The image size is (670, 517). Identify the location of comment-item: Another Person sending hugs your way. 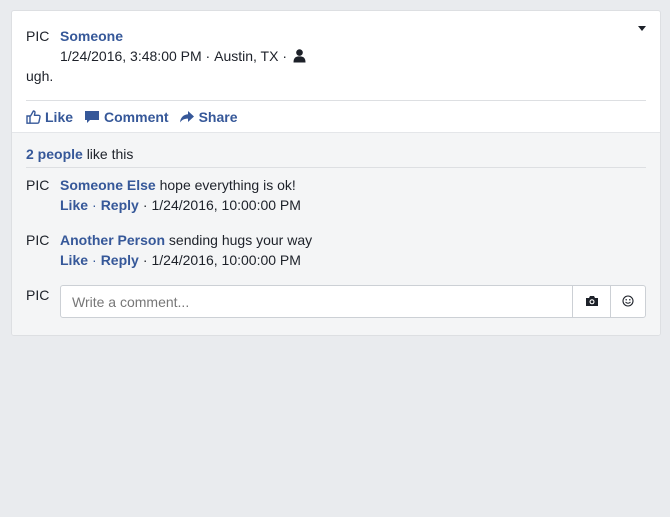
(186, 240).